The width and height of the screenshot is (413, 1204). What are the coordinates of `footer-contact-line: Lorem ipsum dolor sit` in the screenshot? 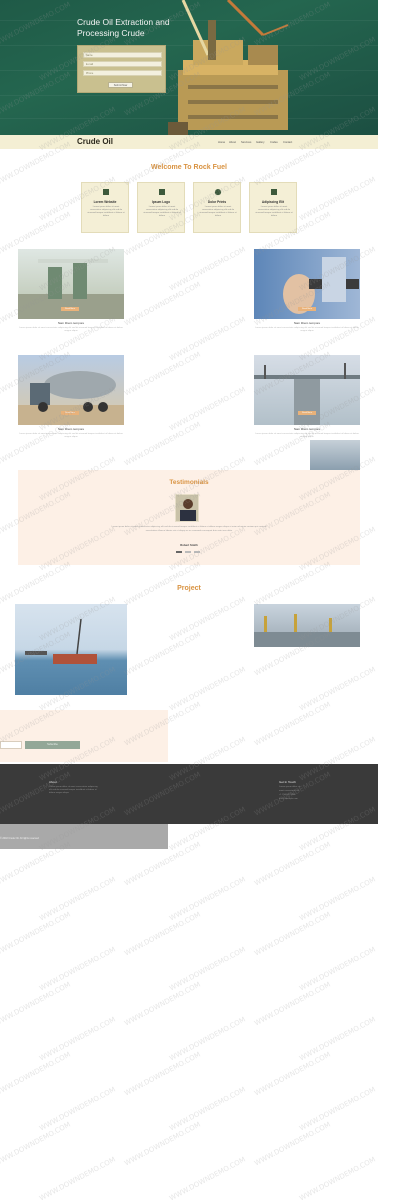 It's located at (289, 787).